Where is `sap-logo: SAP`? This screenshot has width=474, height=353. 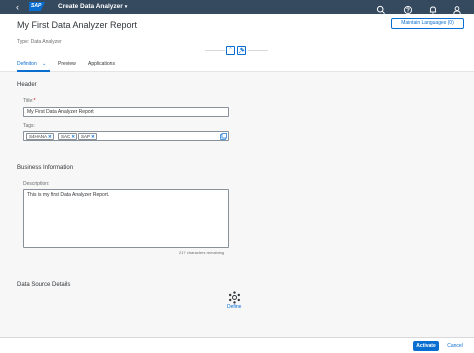 sap-logo: SAP is located at coordinates (37, 6).